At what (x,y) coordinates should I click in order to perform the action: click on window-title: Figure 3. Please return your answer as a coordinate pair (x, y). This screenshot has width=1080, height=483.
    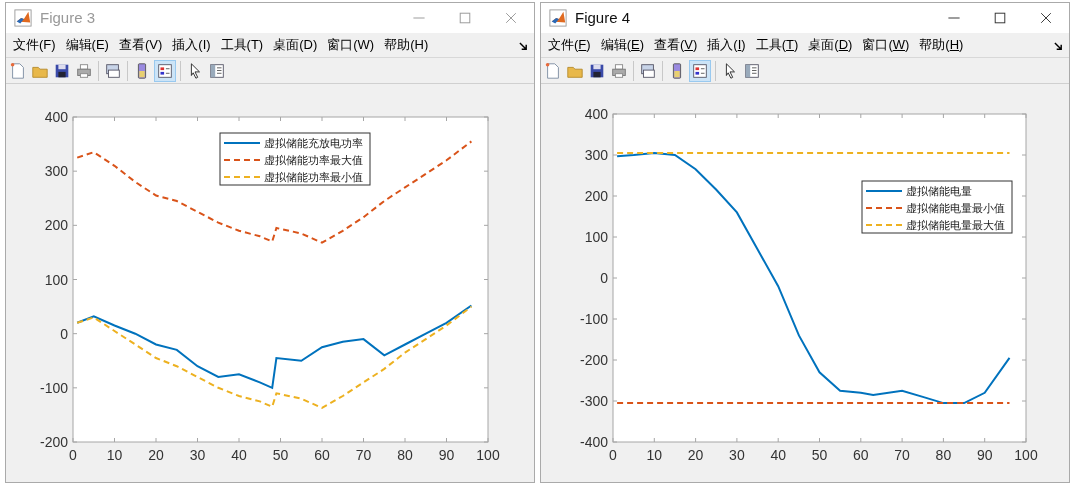
    Looking at the image, I should click on (68, 17).